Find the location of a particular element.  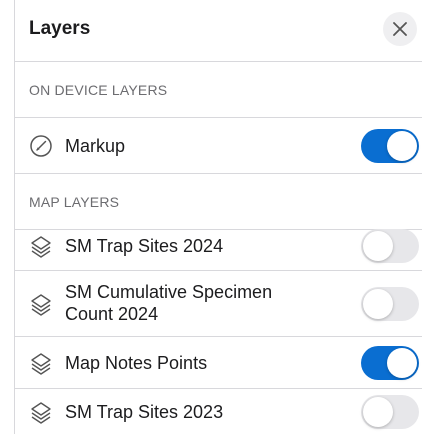

markup-pen-icon is located at coordinates (41, 146).